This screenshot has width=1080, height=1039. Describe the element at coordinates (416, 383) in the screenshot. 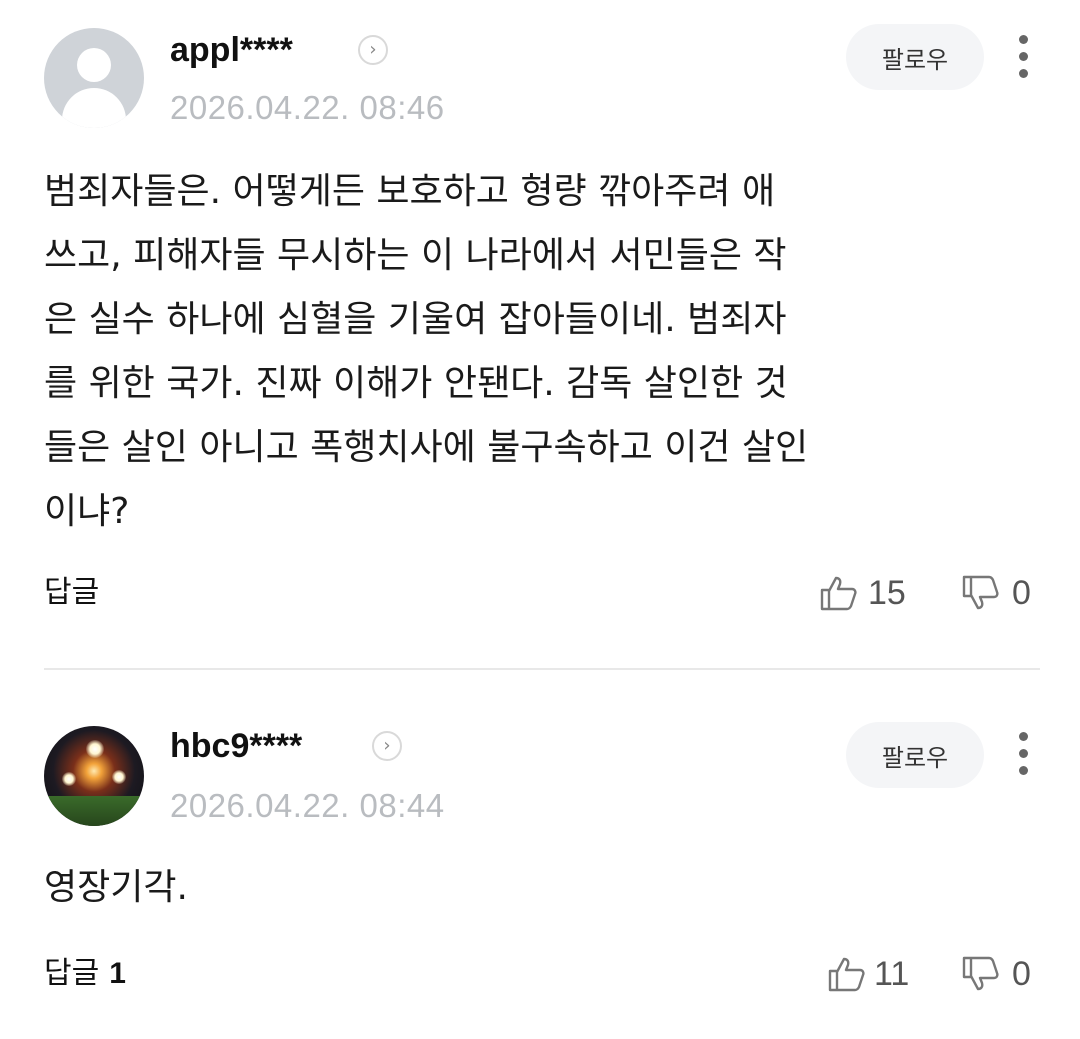

I see `comment-body-line: 를 위한 국가. 진짜 이해가 안됀다. 감독 살인한 것` at that location.